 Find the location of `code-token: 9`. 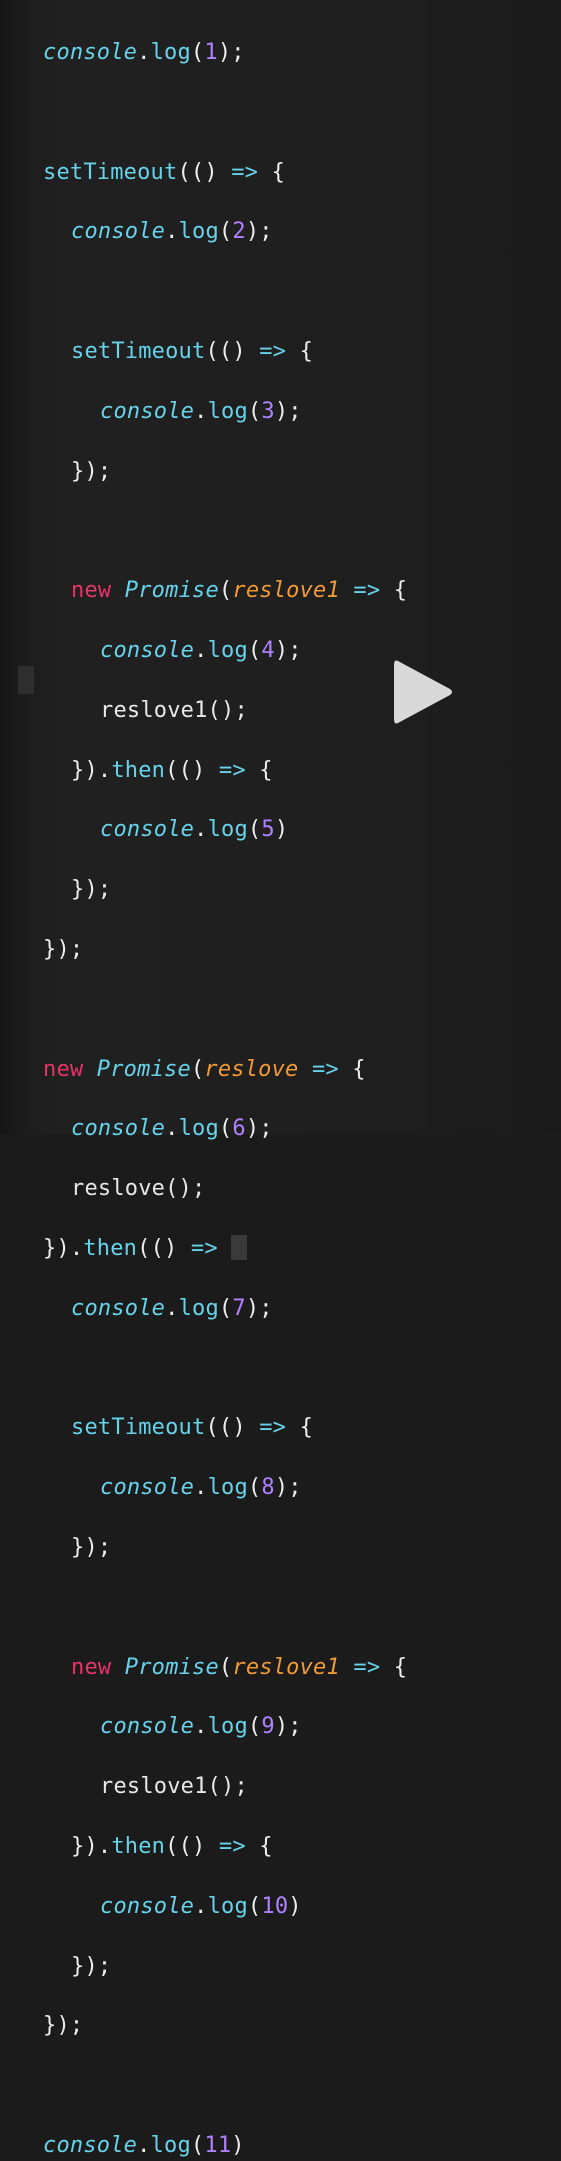

code-token: 9 is located at coordinates (268, 1727).